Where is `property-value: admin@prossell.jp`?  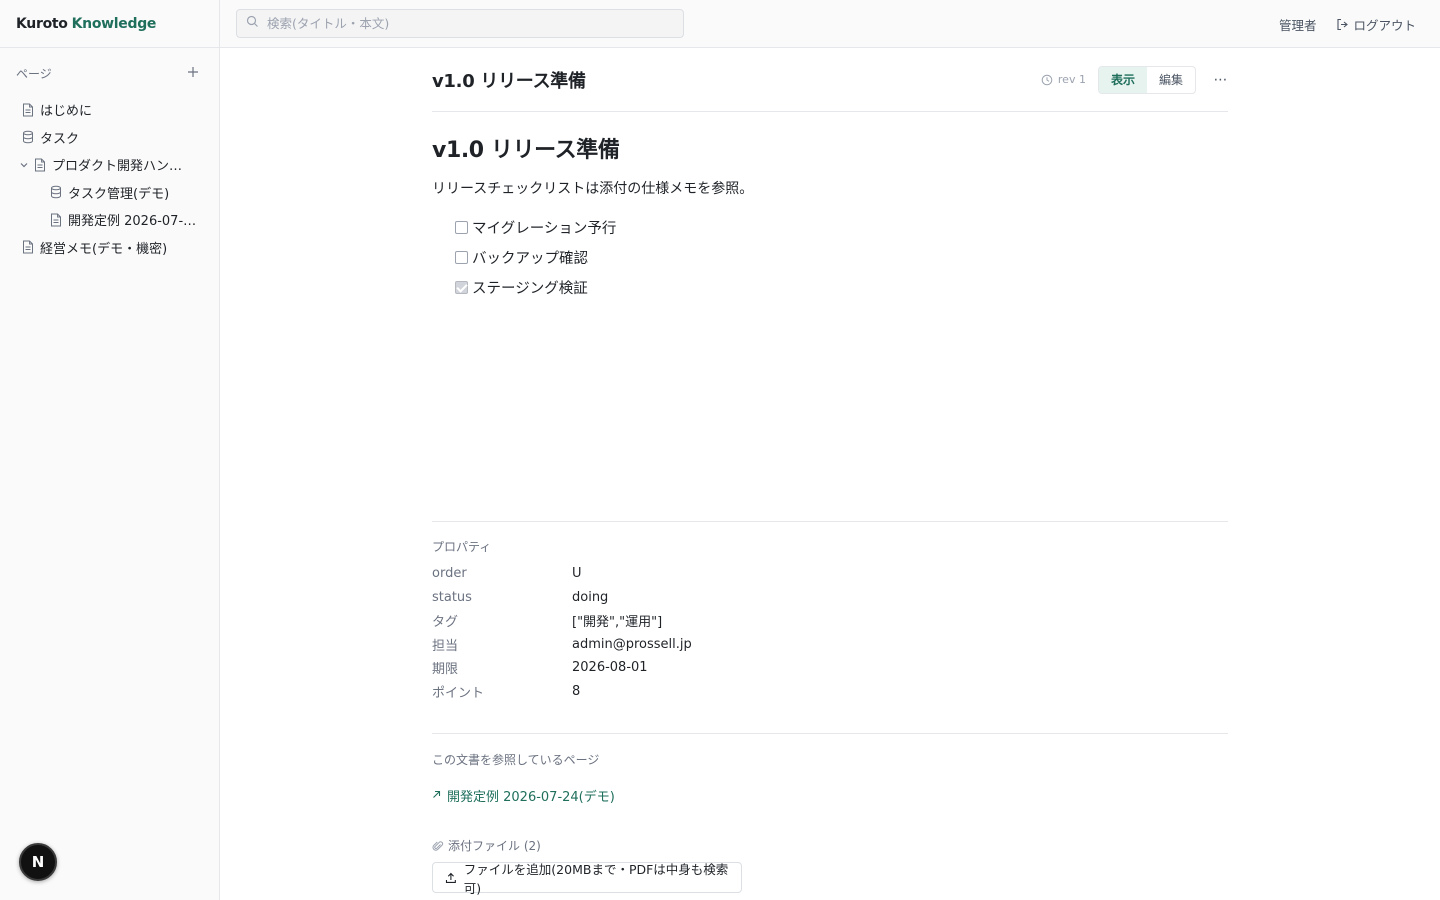
property-value: admin@prossell.jp is located at coordinates (632, 644).